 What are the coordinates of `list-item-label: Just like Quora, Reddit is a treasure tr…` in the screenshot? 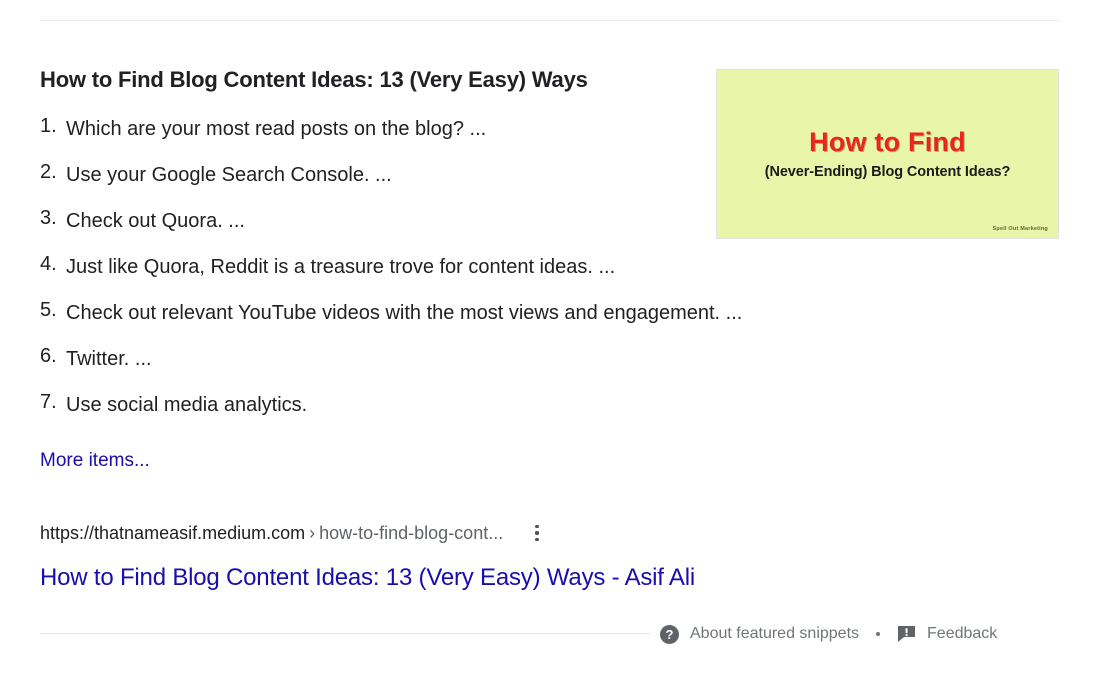 It's located at (341, 267).